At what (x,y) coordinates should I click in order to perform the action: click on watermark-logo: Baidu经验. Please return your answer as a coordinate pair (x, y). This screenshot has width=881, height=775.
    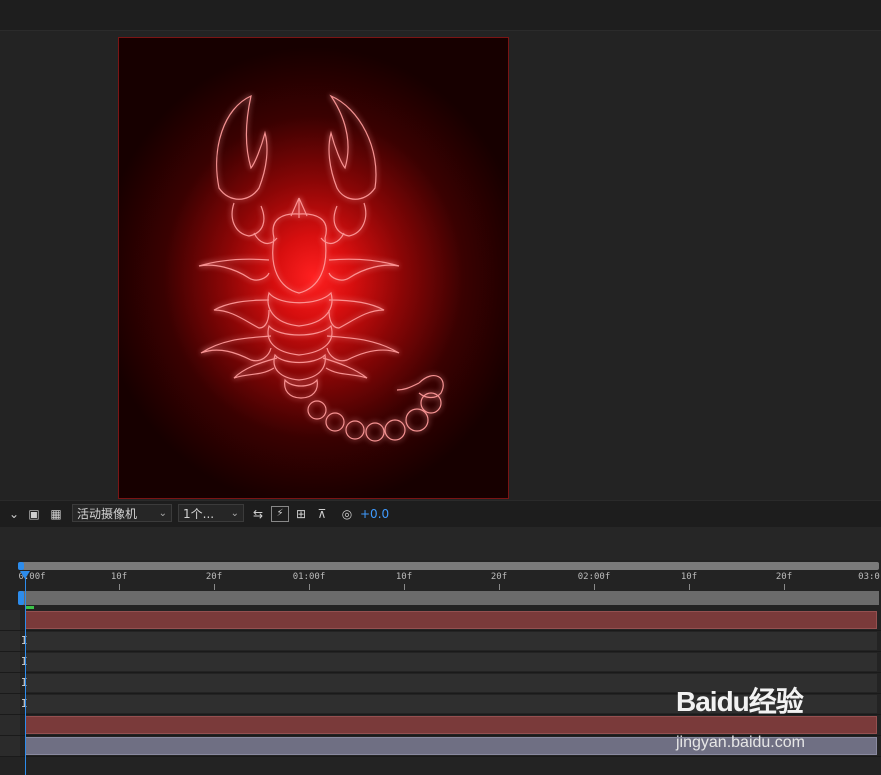
    Looking at the image, I should click on (740, 701).